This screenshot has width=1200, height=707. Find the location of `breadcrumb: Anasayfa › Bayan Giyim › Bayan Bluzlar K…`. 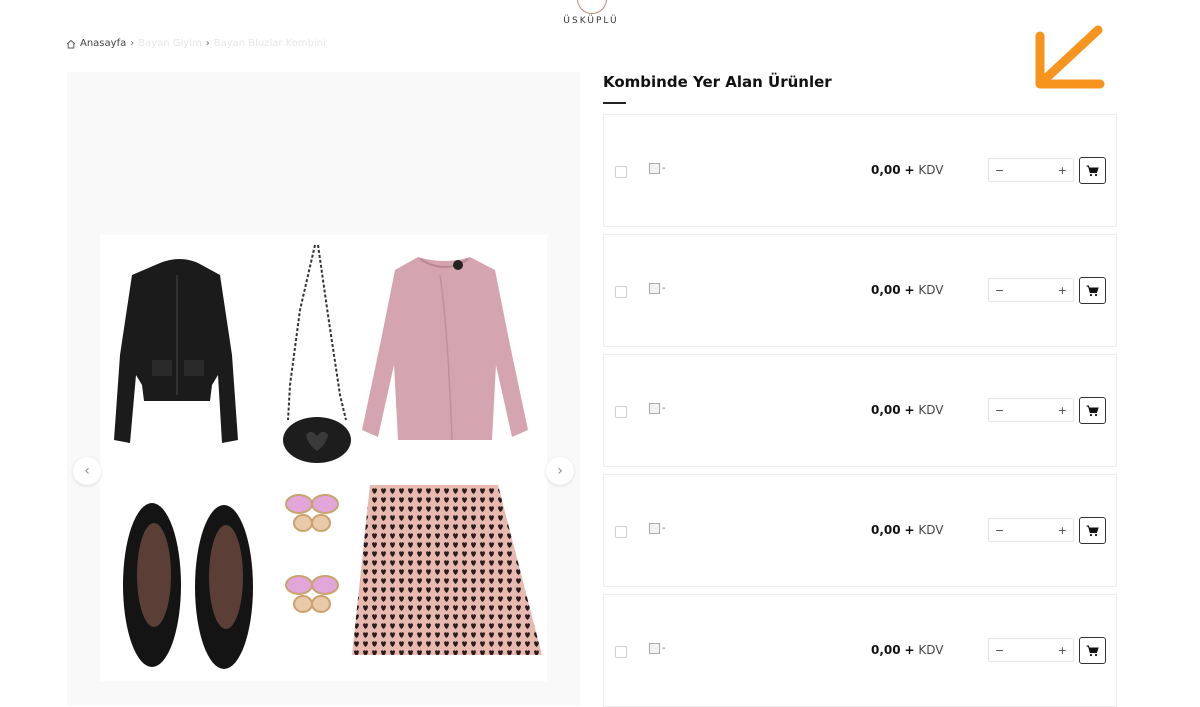

breadcrumb: Anasayfa › Bayan Giyim › Bayan Bluzlar K… is located at coordinates (196, 43).